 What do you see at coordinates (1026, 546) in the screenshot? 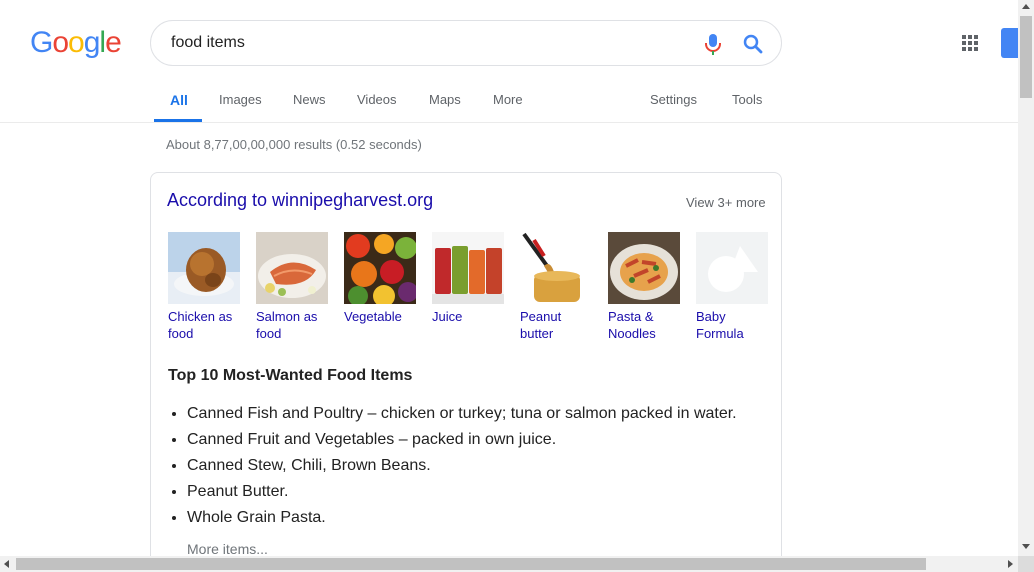
I see `scroll-down-arrow-icon` at bounding box center [1026, 546].